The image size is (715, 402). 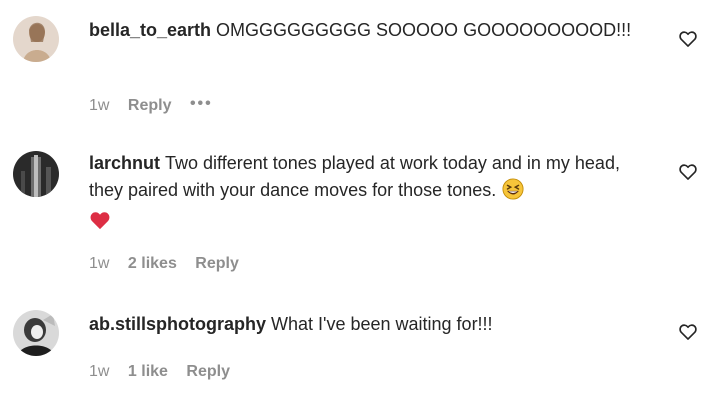 What do you see at coordinates (177, 324) in the screenshot?
I see `comment-username: ab.stillsphotography` at bounding box center [177, 324].